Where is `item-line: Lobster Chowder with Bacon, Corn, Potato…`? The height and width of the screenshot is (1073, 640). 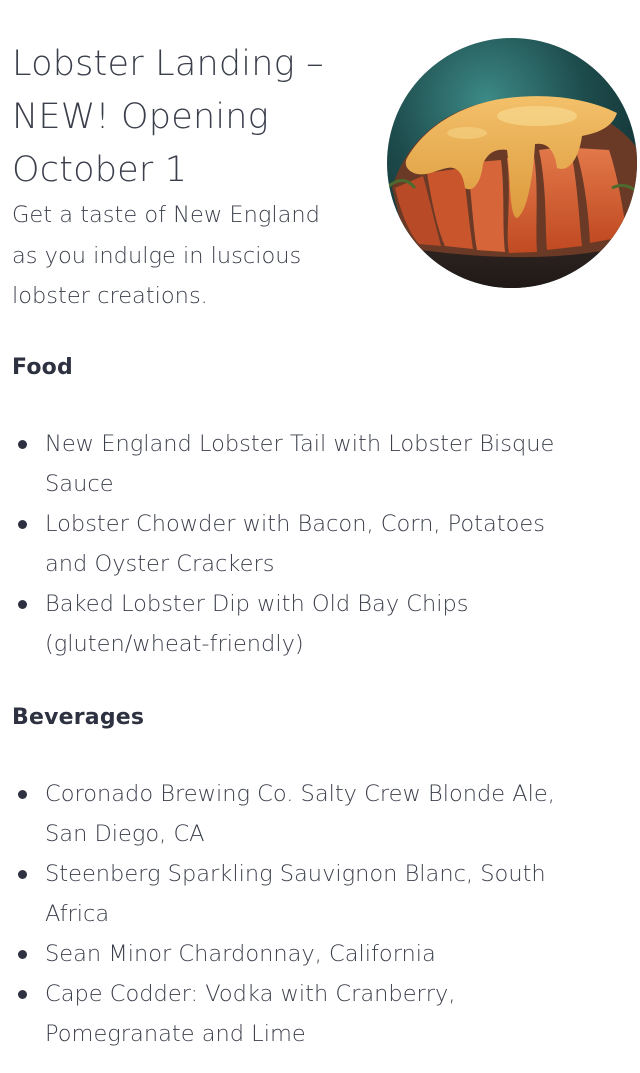 item-line: Lobster Chowder with Bacon, Corn, Potato… is located at coordinates (295, 524).